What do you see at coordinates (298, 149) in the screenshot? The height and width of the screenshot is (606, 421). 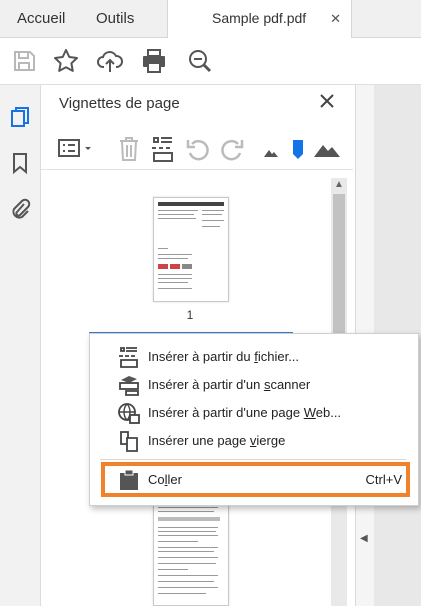 I see `zoom-marker-icon` at bounding box center [298, 149].